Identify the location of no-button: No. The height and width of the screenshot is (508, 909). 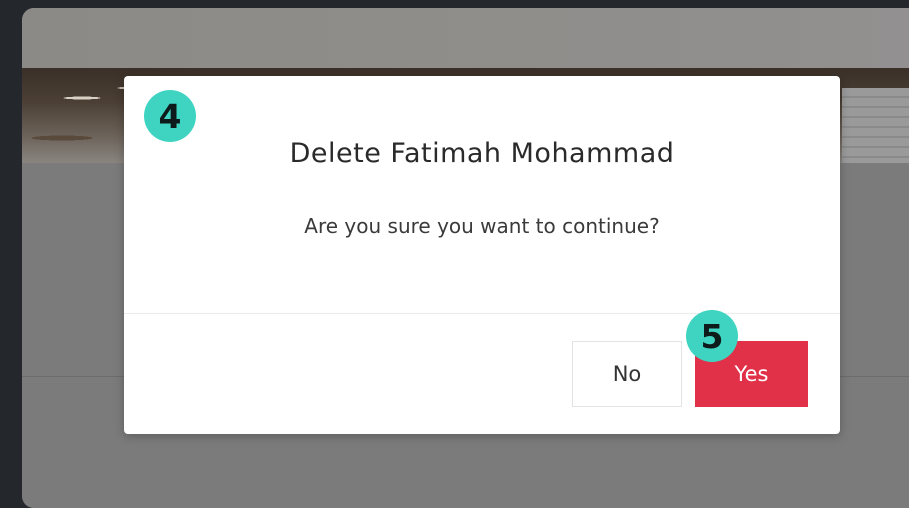
(627, 374).